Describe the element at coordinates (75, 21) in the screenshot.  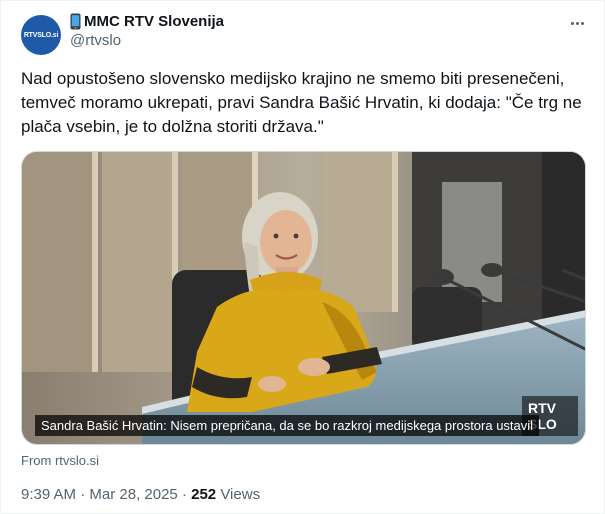
I see `mobile-phone-icon` at that location.